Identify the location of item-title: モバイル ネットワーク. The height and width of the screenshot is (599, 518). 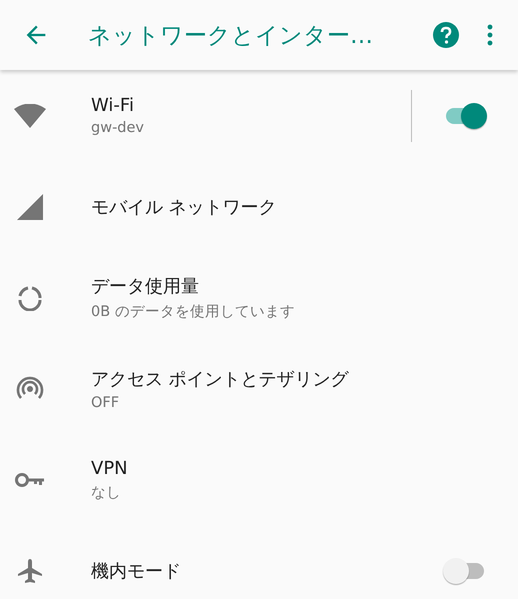
(184, 207).